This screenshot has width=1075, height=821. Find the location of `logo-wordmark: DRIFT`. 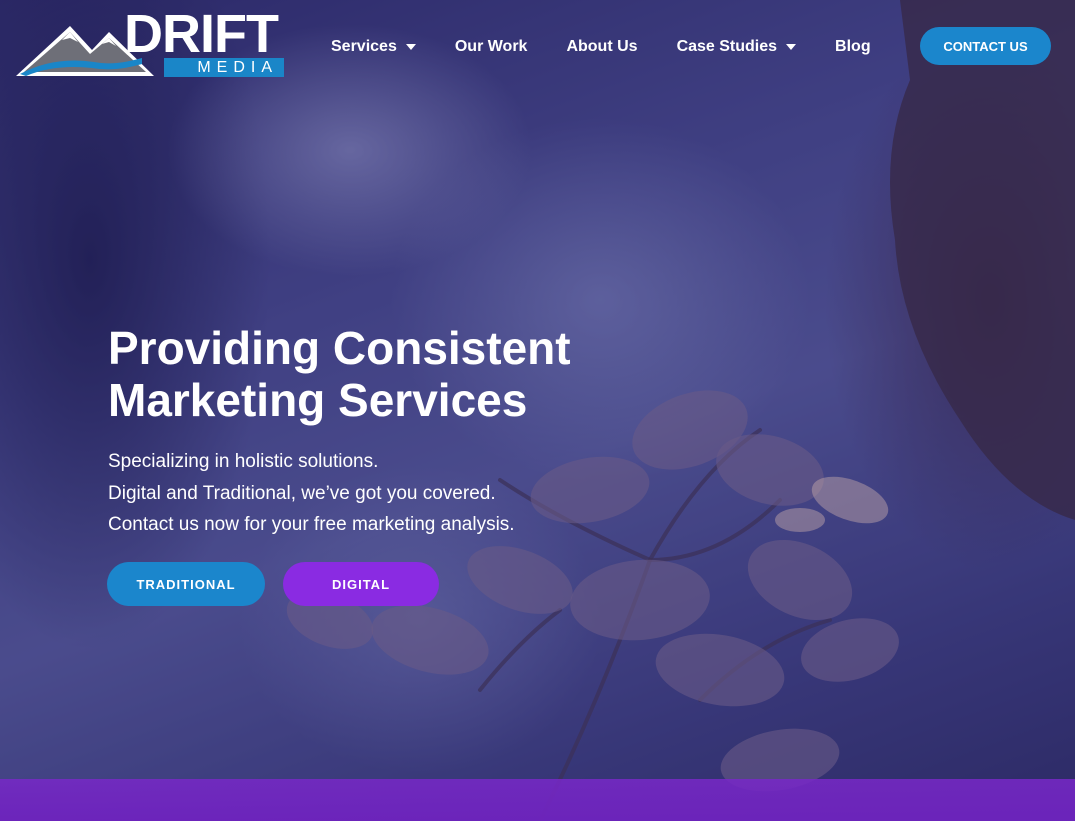

logo-wordmark: DRIFT is located at coordinates (201, 34).